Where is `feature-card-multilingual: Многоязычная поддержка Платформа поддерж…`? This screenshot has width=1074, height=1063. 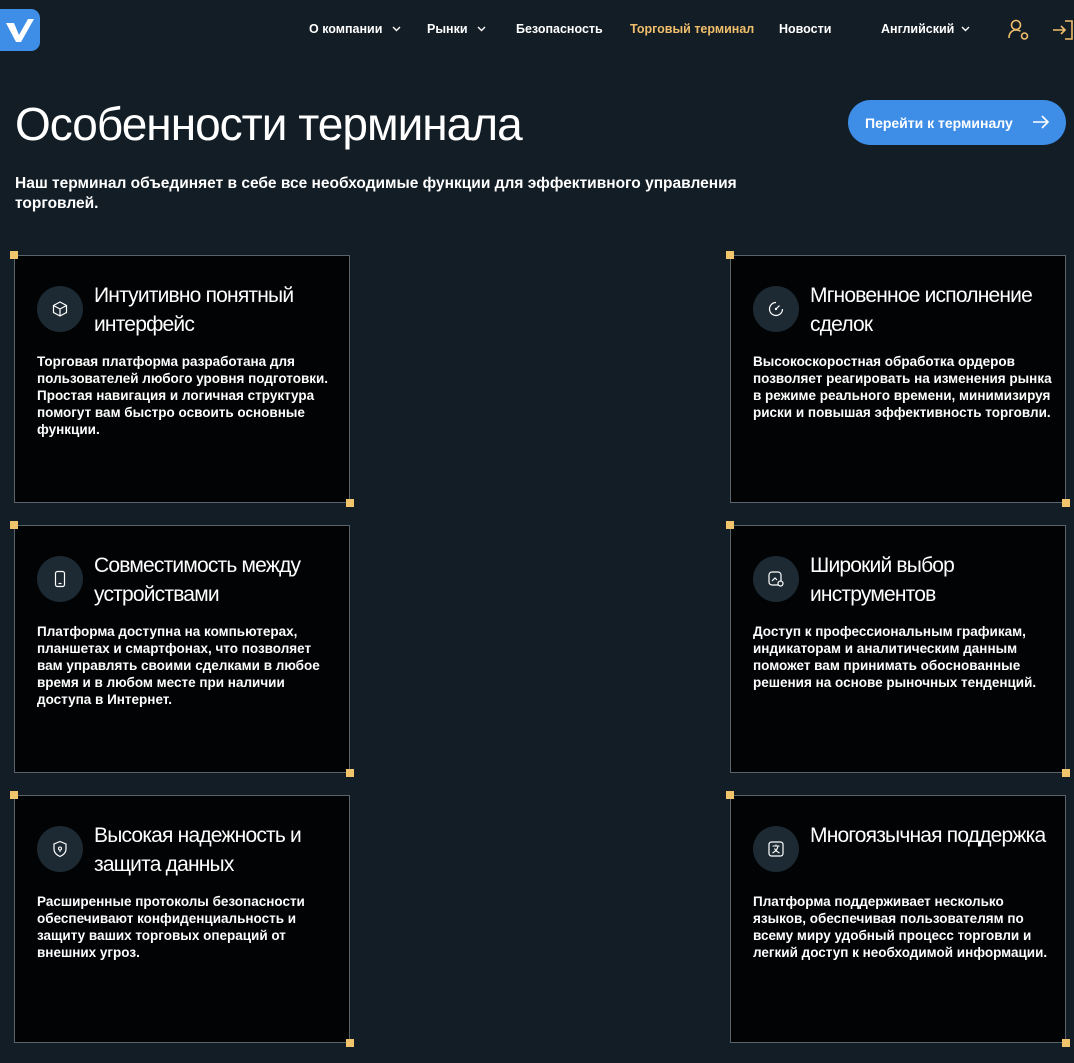
feature-card-multilingual: Многоязычная поддержка Платформа поддерж… is located at coordinates (898, 919).